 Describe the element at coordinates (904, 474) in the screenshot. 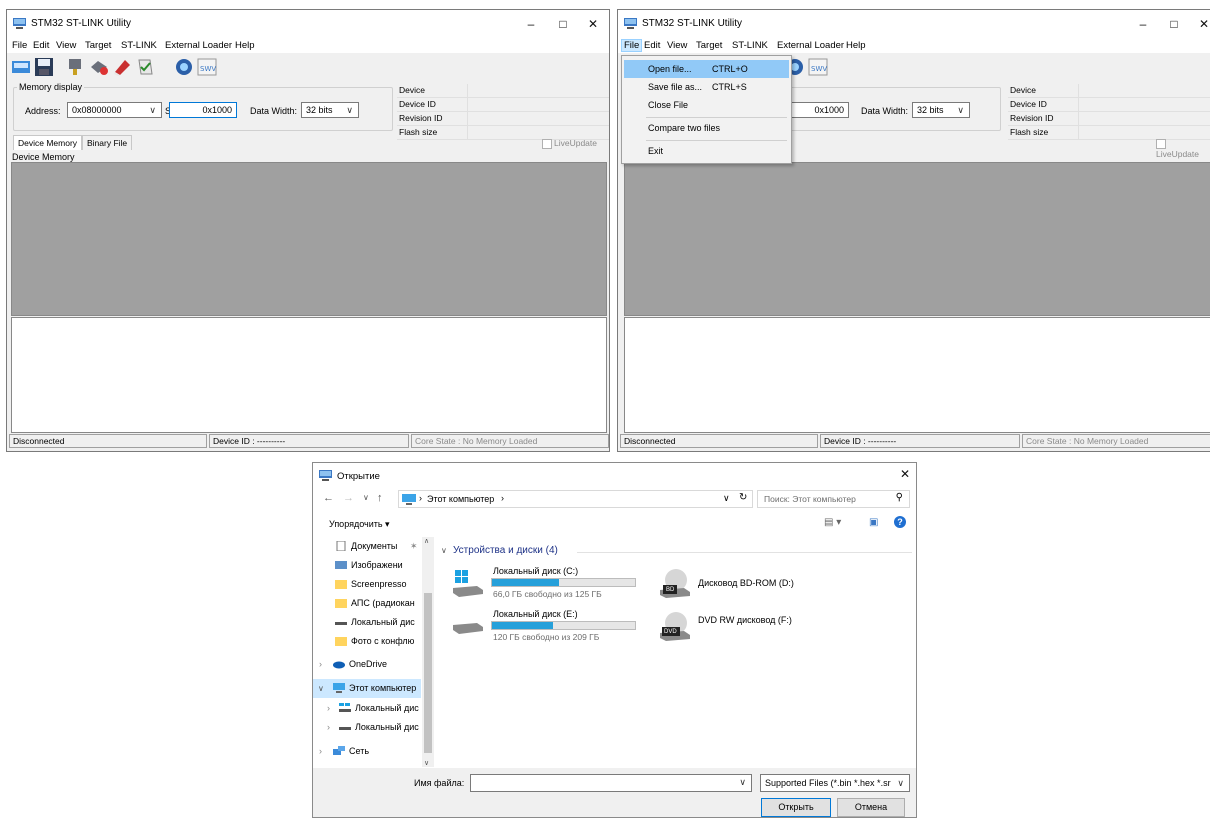

I see `dialog-close-button: ✕` at that location.